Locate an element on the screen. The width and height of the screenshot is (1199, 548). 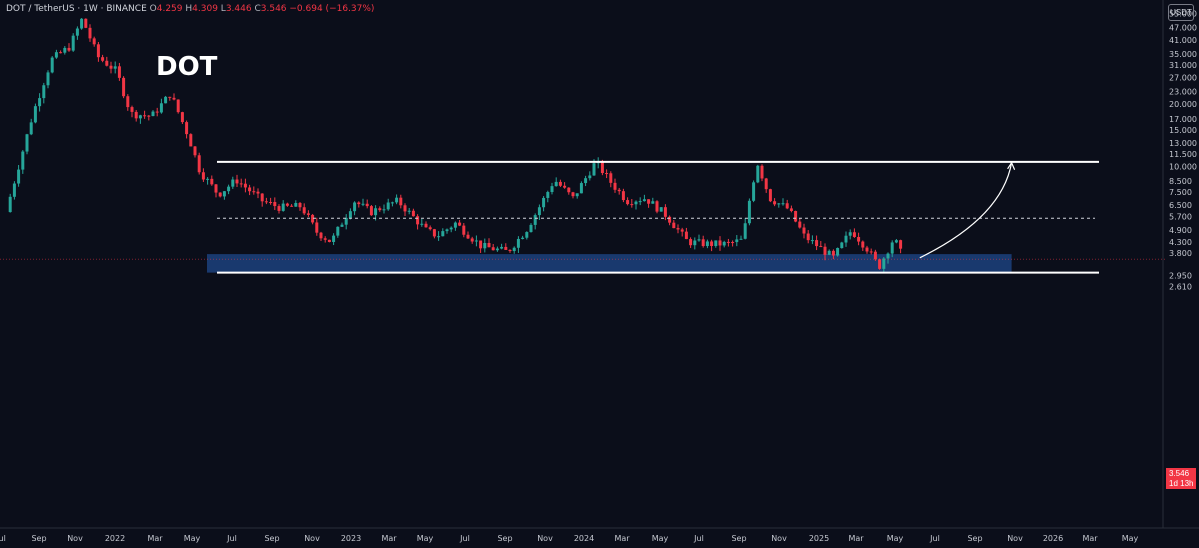
current-price-tag: 3.546 is located at coordinates (1181, 473).